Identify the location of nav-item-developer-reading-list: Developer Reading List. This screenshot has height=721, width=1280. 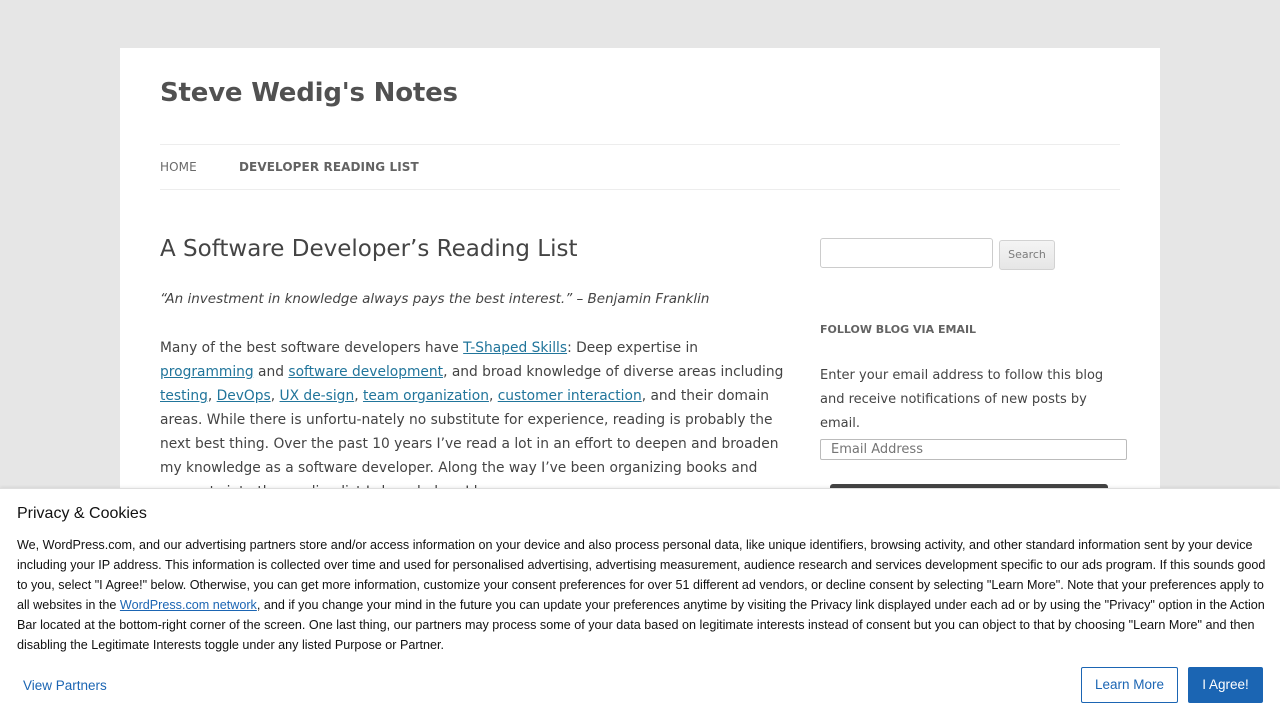
(329, 167).